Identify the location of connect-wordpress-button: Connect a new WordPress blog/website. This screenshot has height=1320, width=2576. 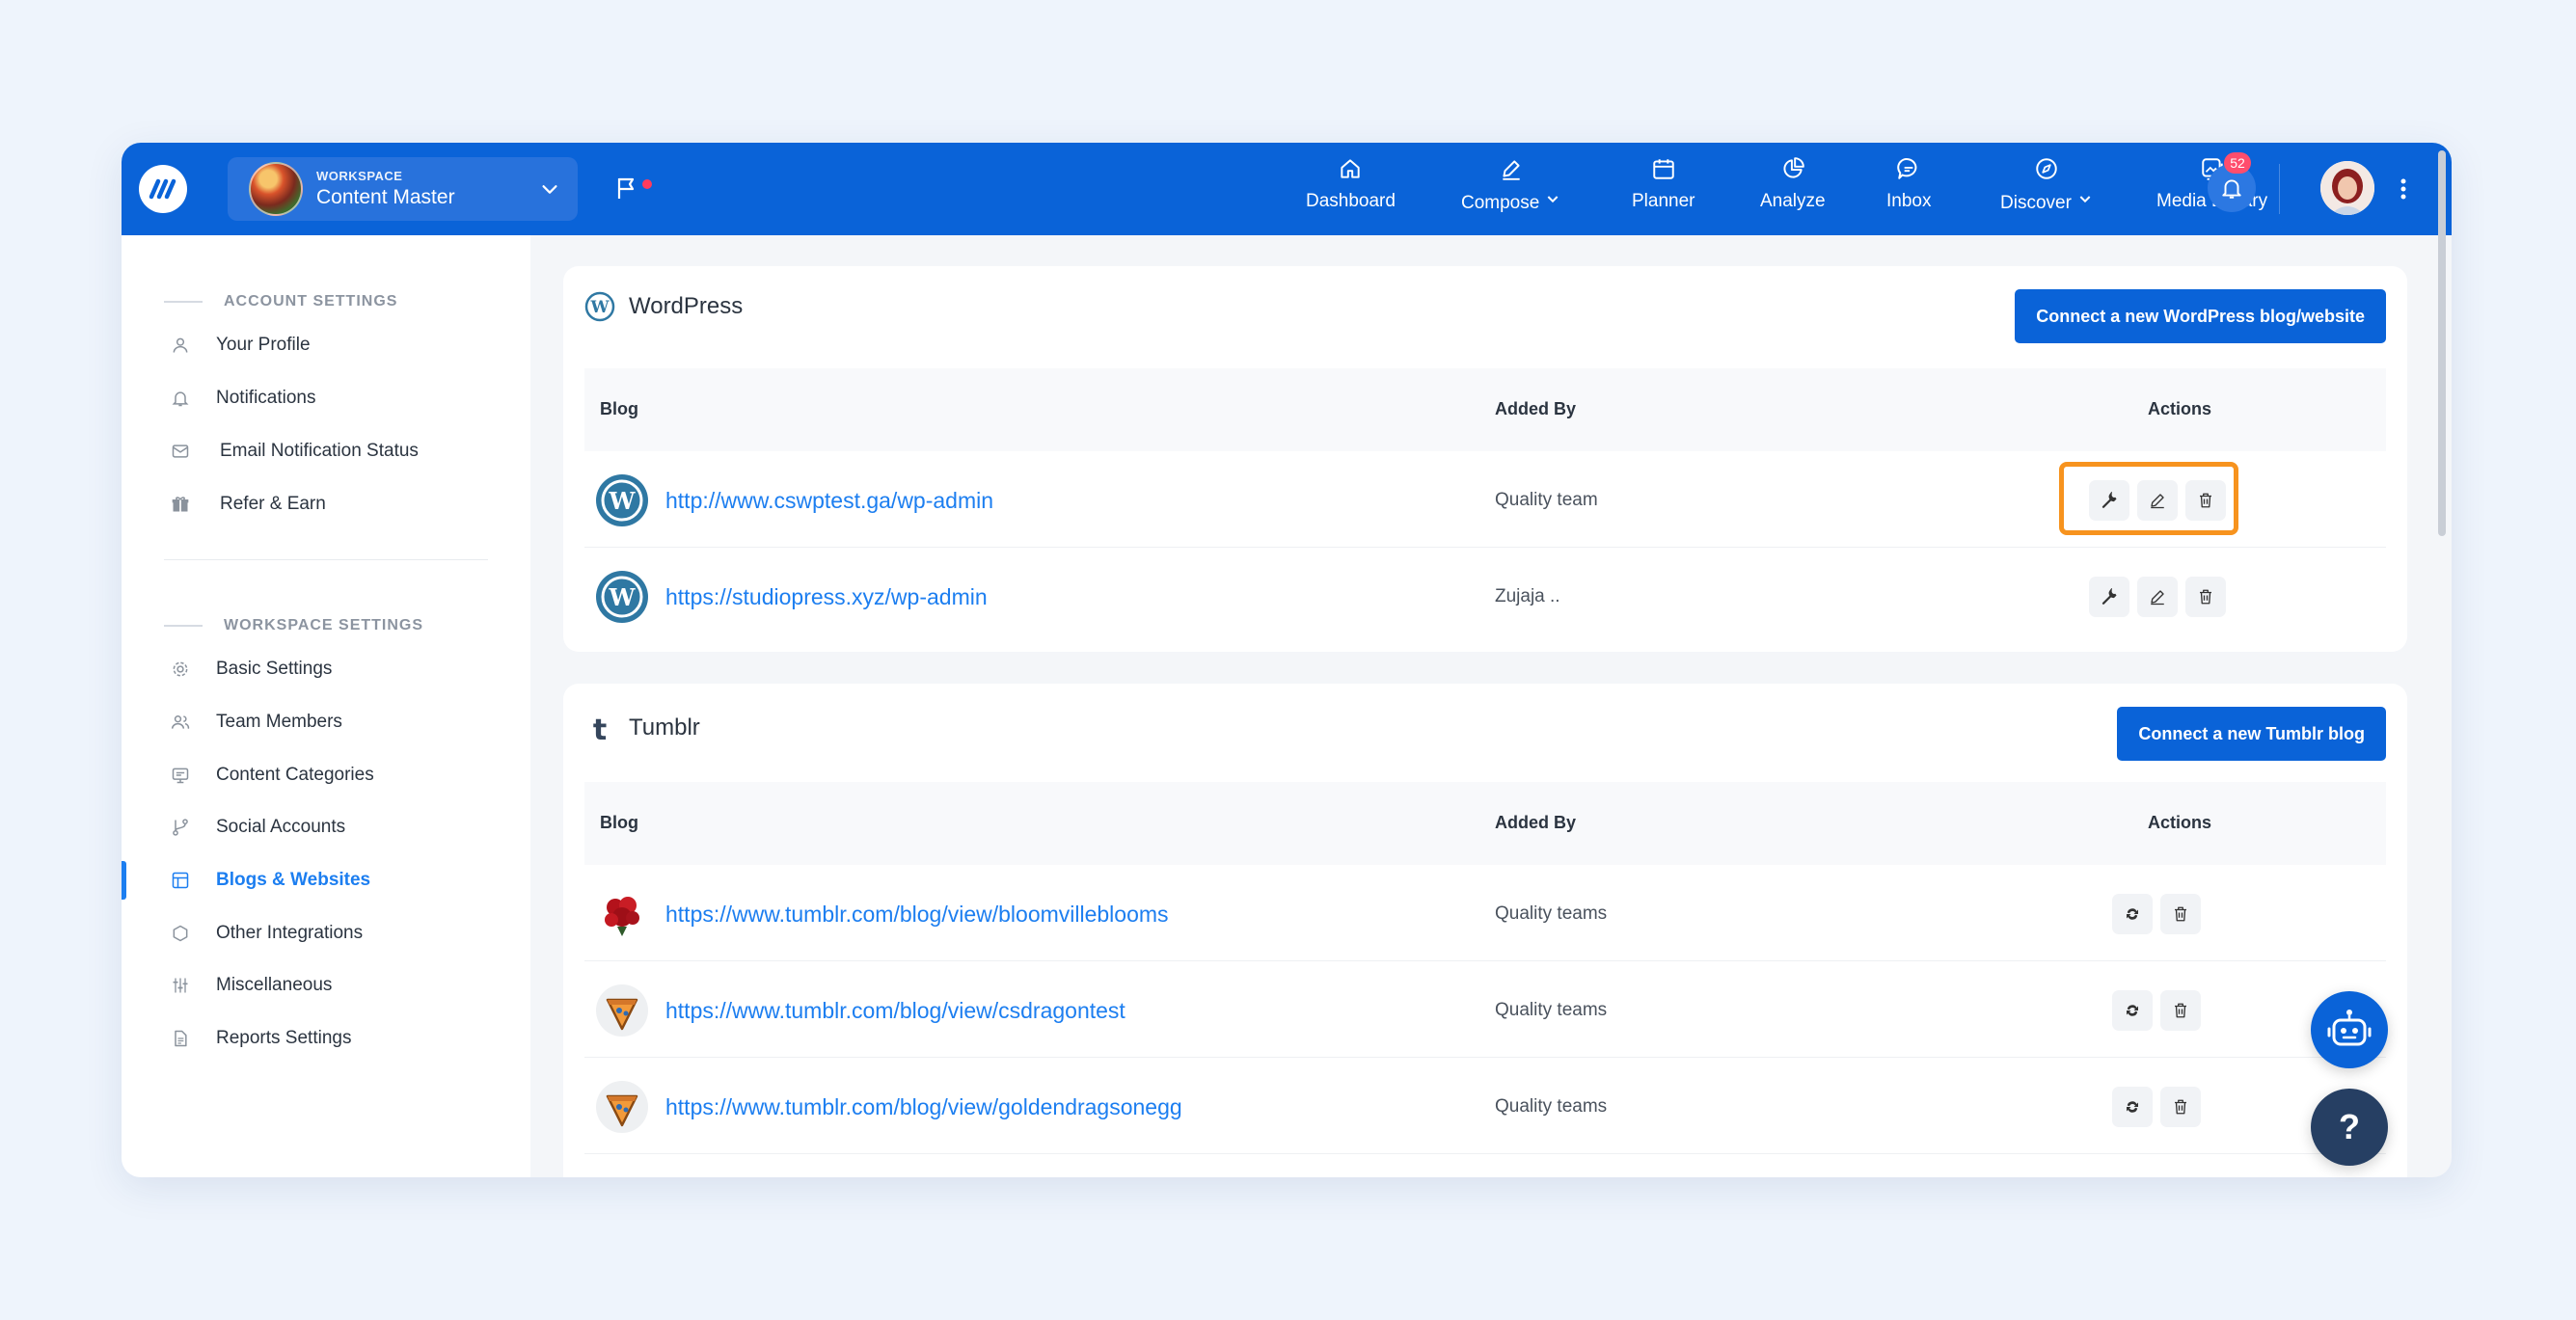
(2200, 316).